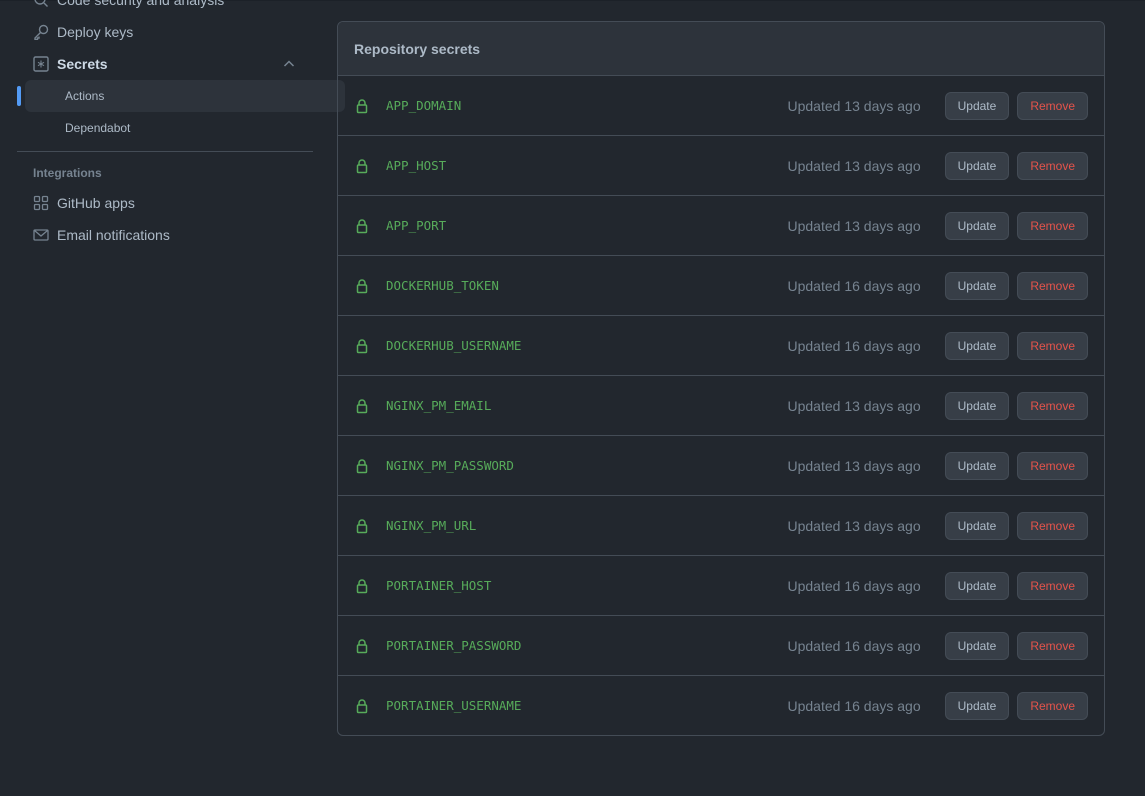 This screenshot has width=1145, height=796. What do you see at coordinates (113, 235) in the screenshot?
I see `sidebar-item-label: Email notifications` at bounding box center [113, 235].